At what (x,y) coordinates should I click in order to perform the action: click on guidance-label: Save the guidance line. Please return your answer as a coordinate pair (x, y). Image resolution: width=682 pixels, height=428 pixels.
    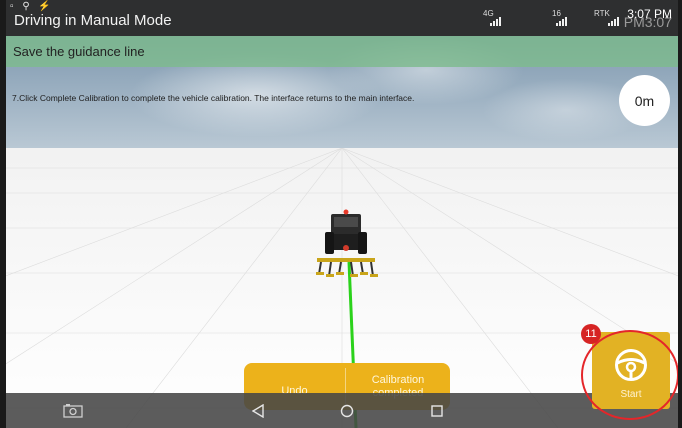
    Looking at the image, I should click on (79, 51).